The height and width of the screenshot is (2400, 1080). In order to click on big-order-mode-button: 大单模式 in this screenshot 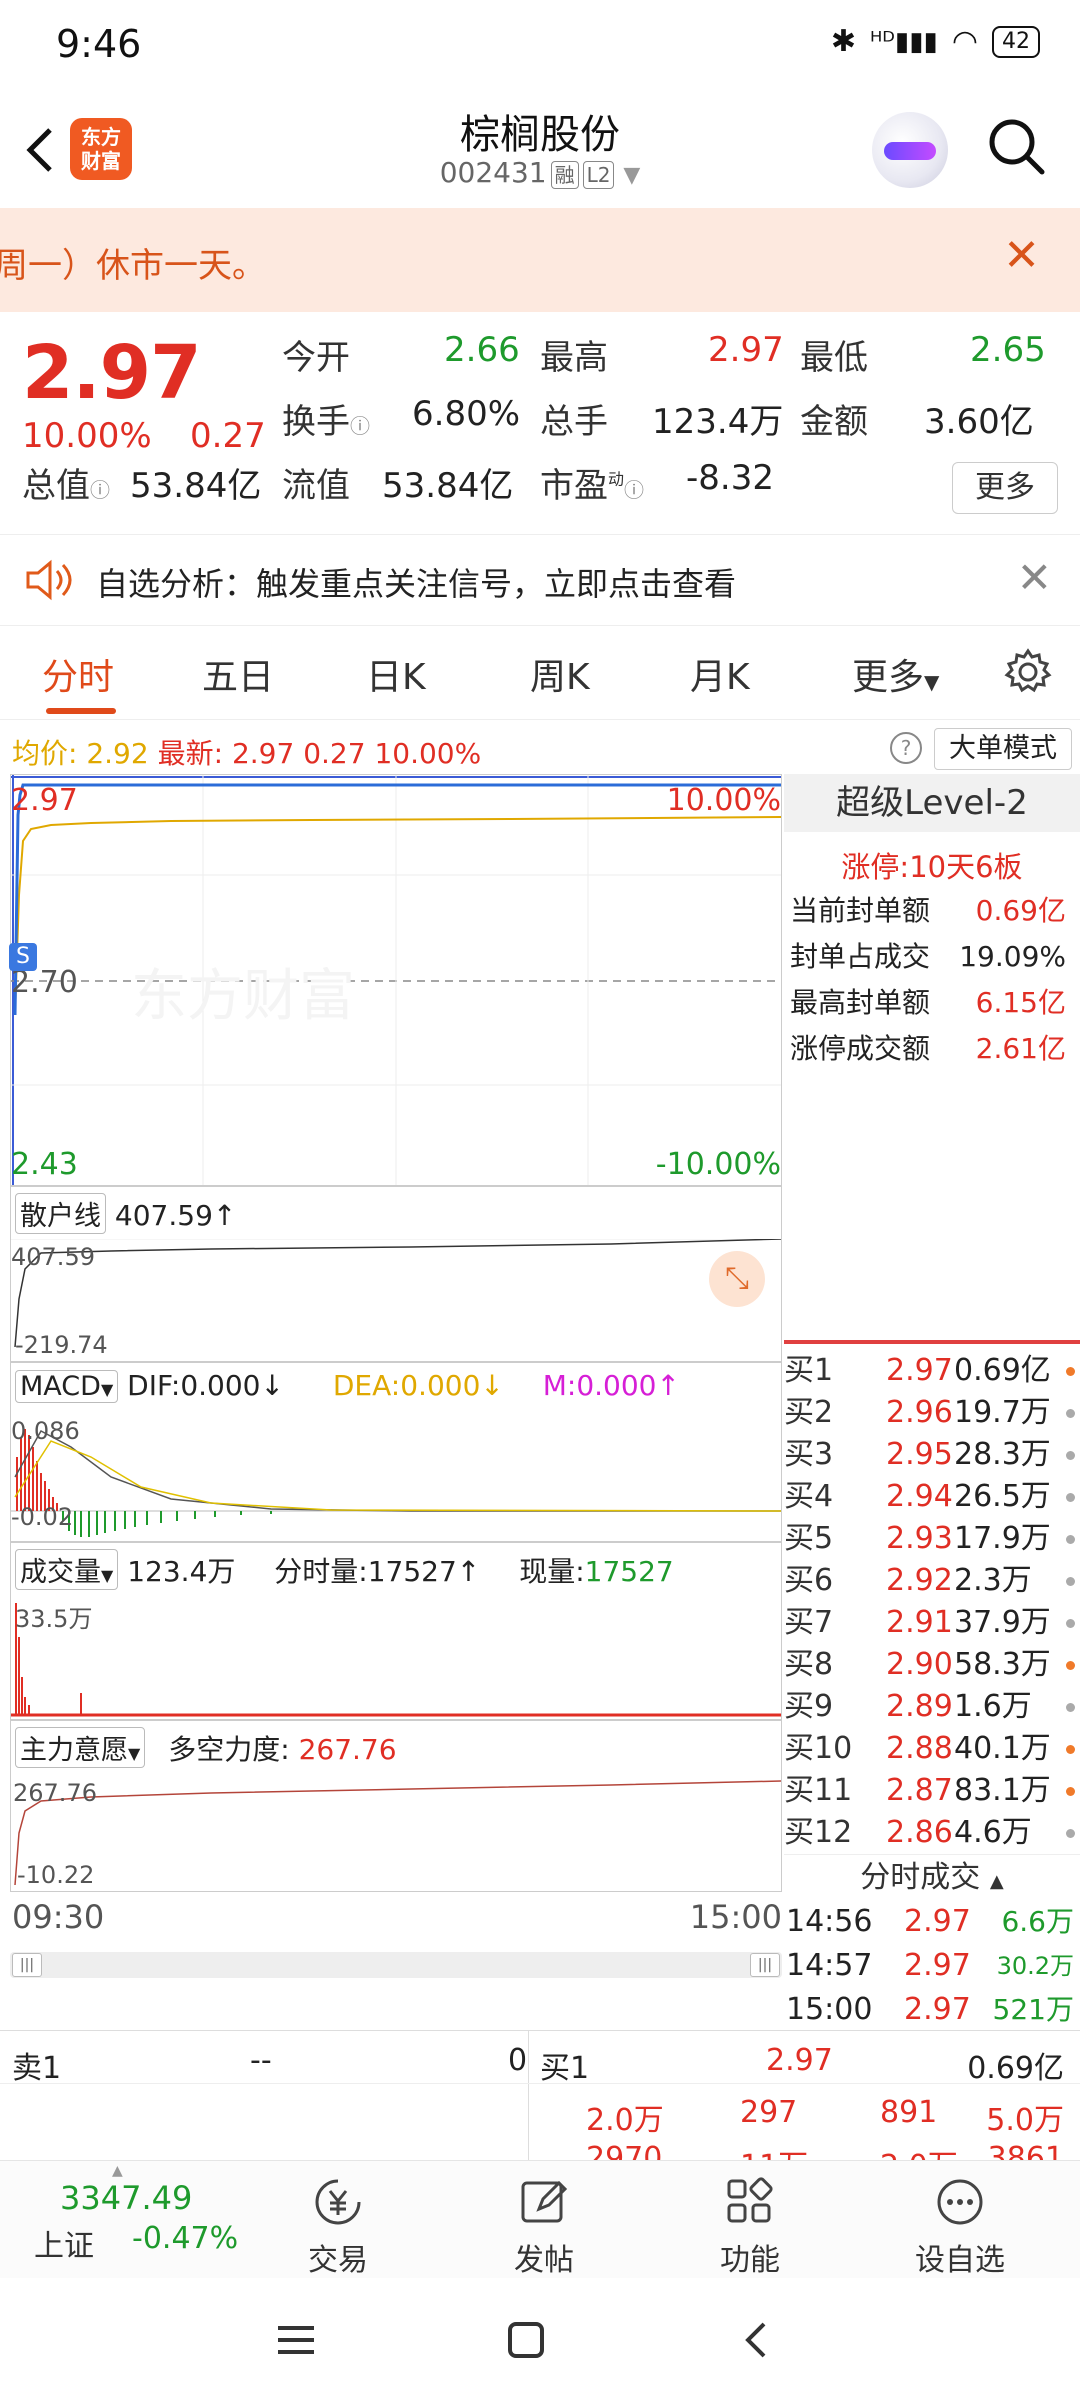, I will do `click(1003, 749)`.